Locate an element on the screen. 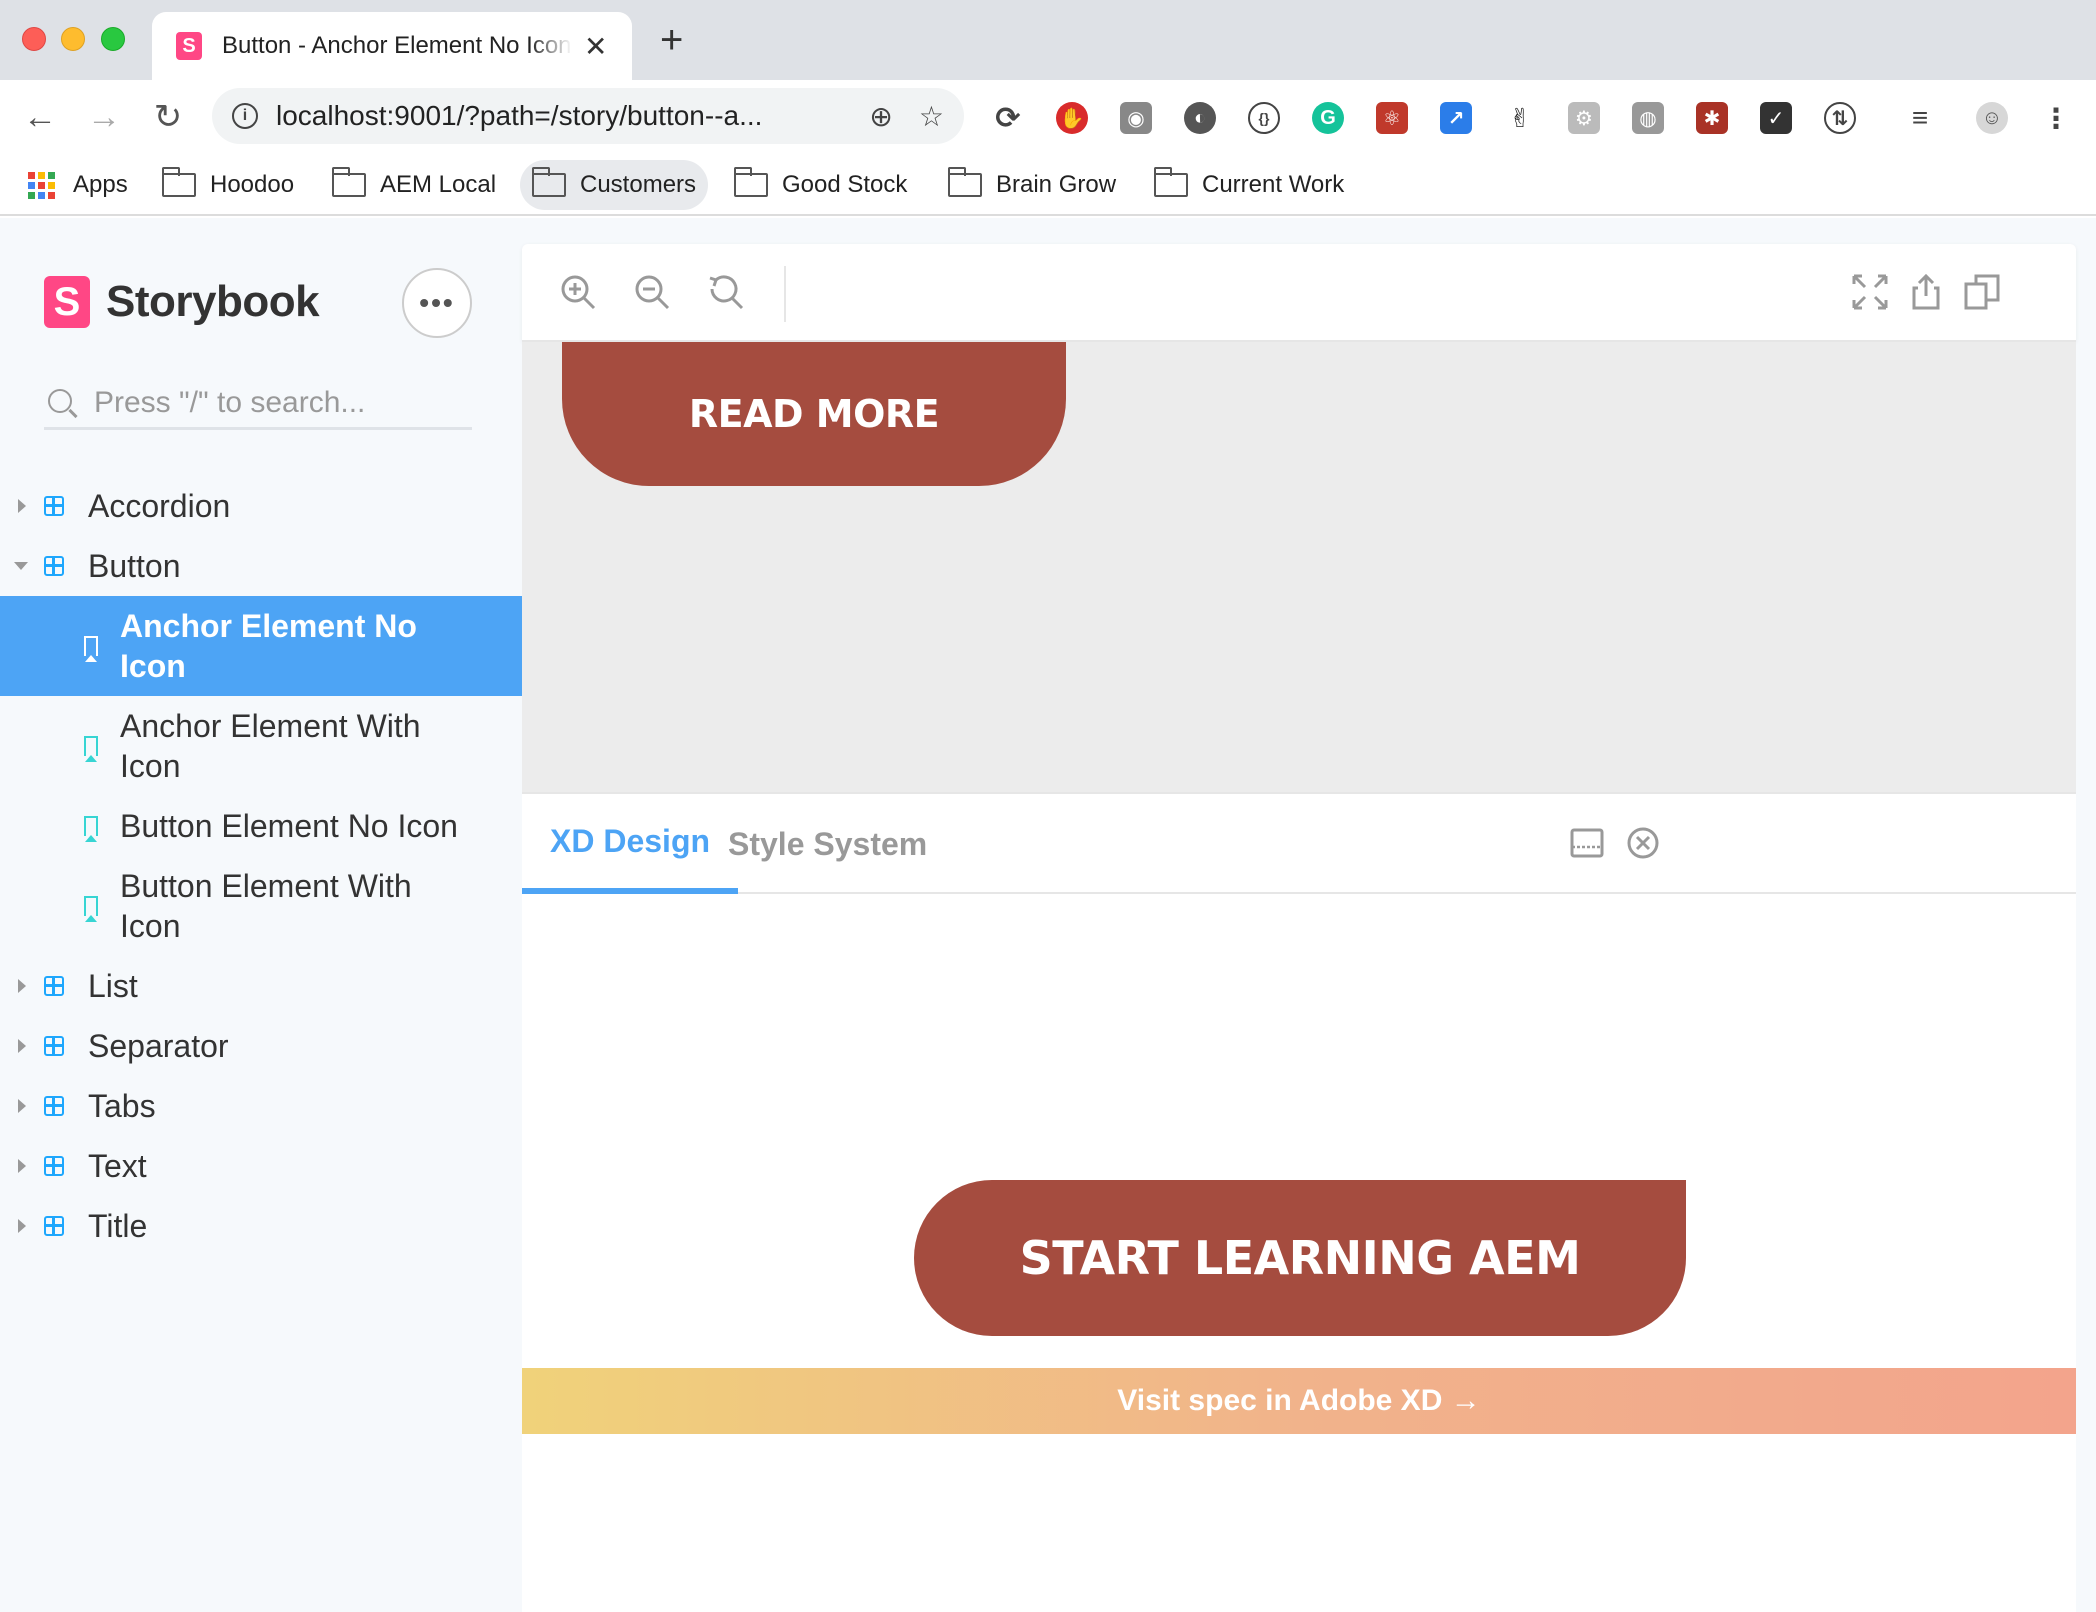 The height and width of the screenshot is (1612, 2096). story-anchor-element-no-icon: Anchor Element No Icon is located at coordinates (261, 646).